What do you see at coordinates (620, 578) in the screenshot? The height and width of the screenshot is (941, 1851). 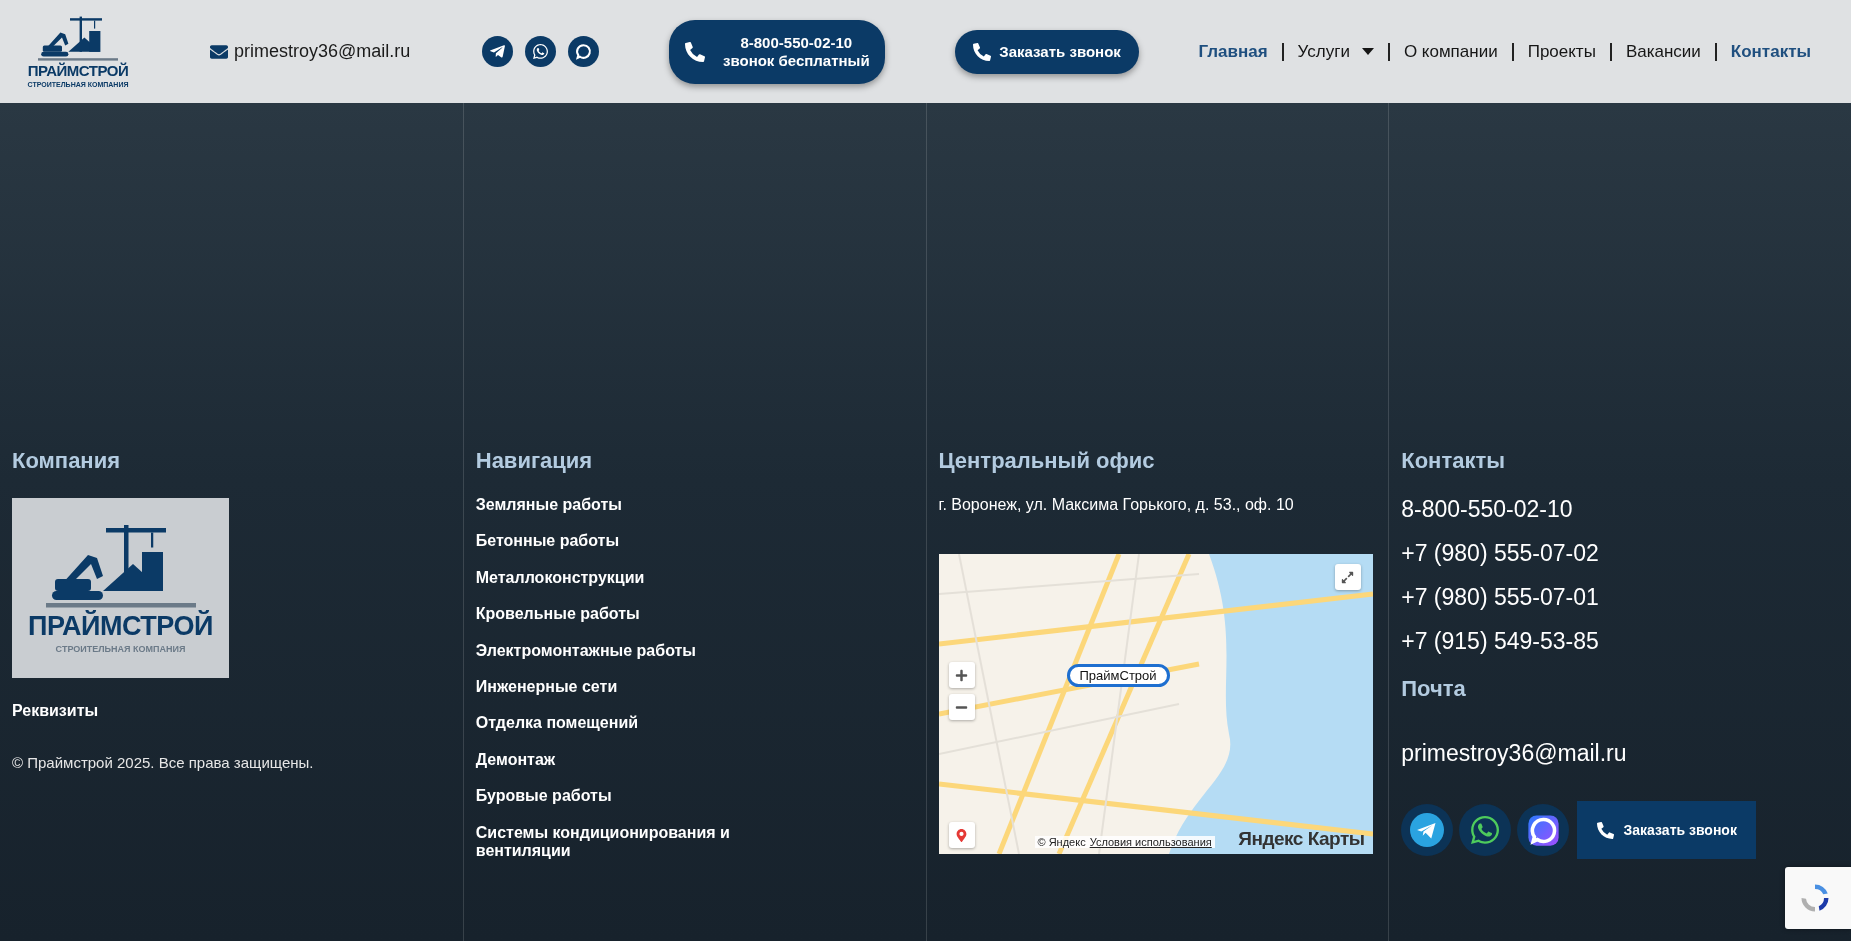 I see `footer-nav-link: Металлоконструкции` at bounding box center [620, 578].